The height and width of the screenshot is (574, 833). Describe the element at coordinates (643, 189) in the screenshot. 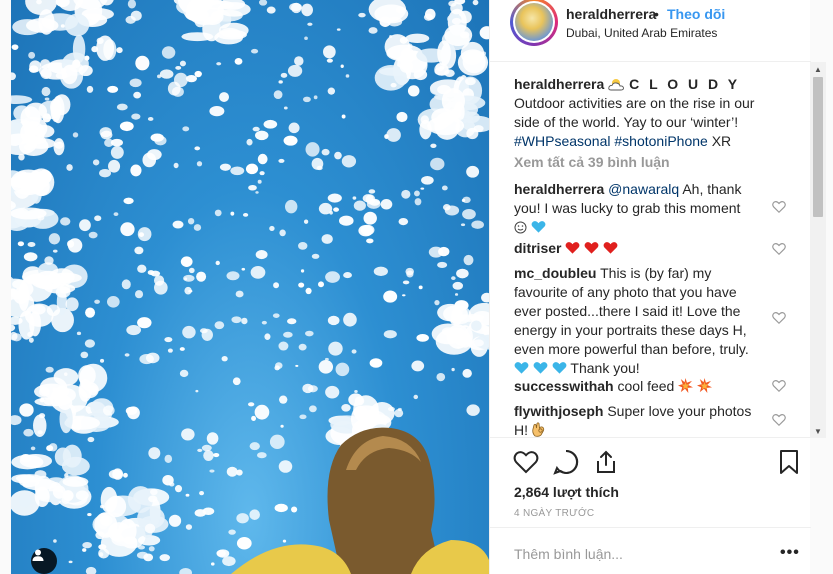

I see `mention-link: @nawaralq` at that location.